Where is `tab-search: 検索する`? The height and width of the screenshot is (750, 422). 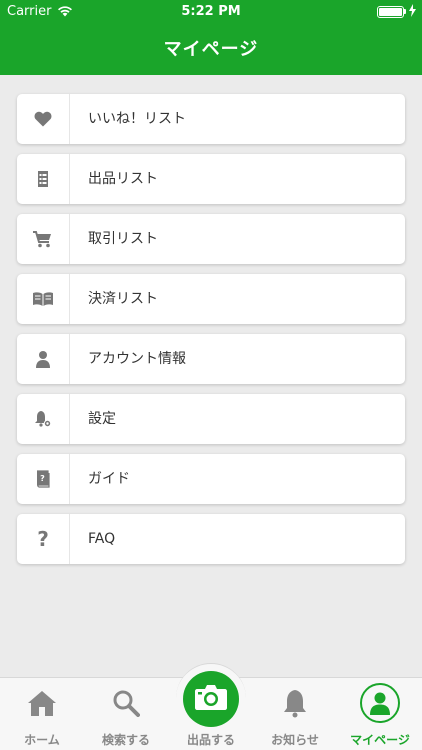 tab-search: 検索する is located at coordinates (126, 714).